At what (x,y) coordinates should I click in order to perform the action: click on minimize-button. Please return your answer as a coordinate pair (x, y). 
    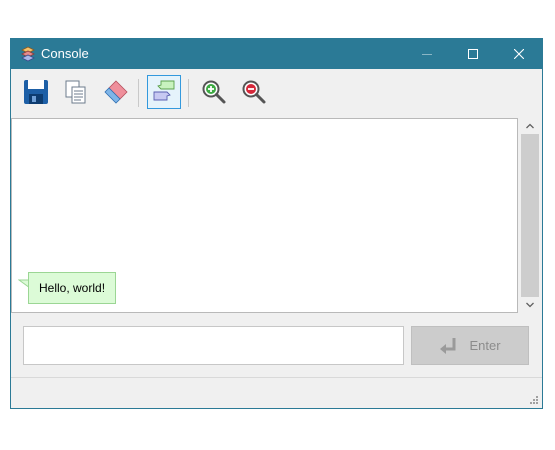
    Looking at the image, I should click on (427, 54).